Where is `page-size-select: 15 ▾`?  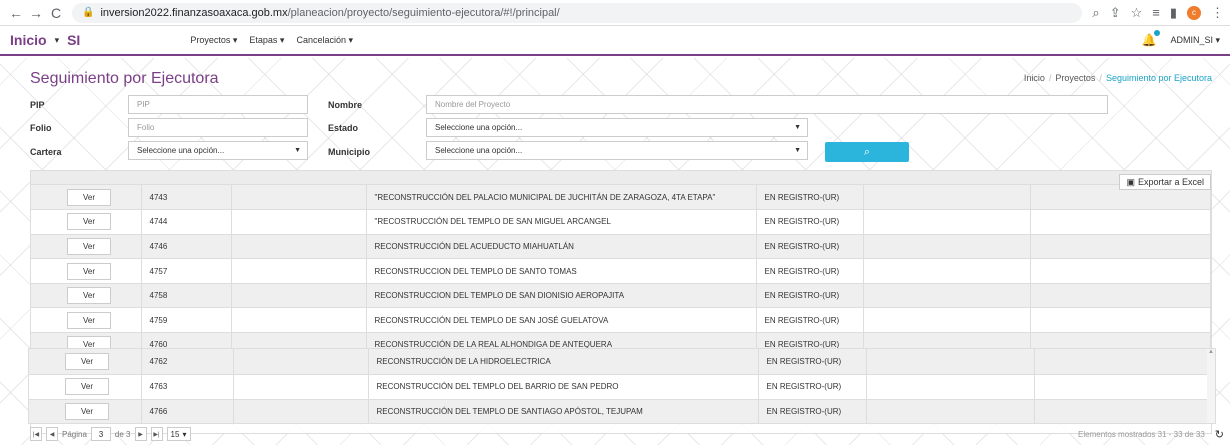 page-size-select: 15 ▾ is located at coordinates (178, 434).